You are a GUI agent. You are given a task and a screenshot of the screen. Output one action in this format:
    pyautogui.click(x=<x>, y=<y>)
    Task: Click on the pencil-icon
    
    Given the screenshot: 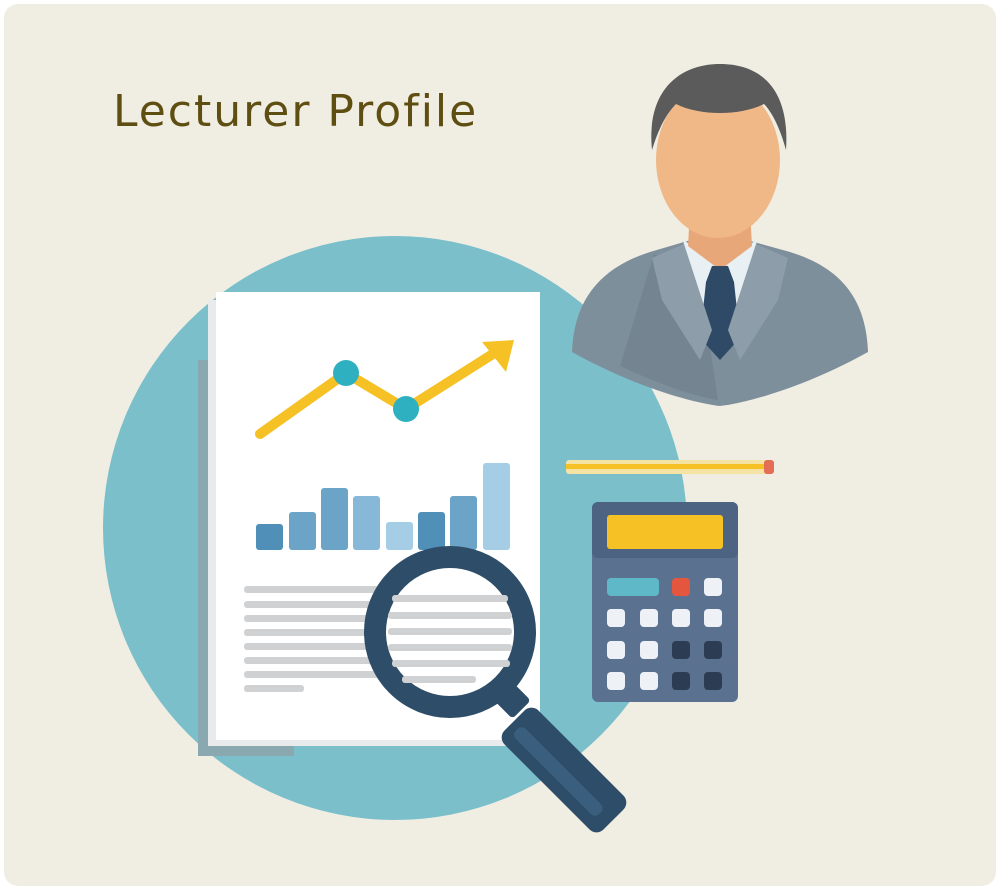 What is the action you would take?
    pyautogui.click(x=670, y=467)
    